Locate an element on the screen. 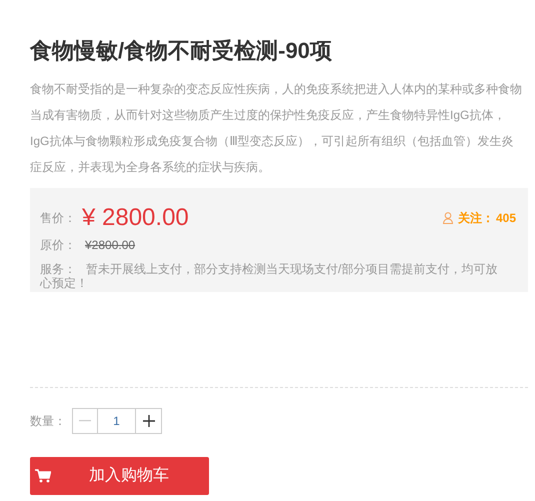 Image resolution: width=535 pixels, height=501 pixels. product-title: 食物慢敏/食物不耐受检测-90项 is located at coordinates (181, 51).